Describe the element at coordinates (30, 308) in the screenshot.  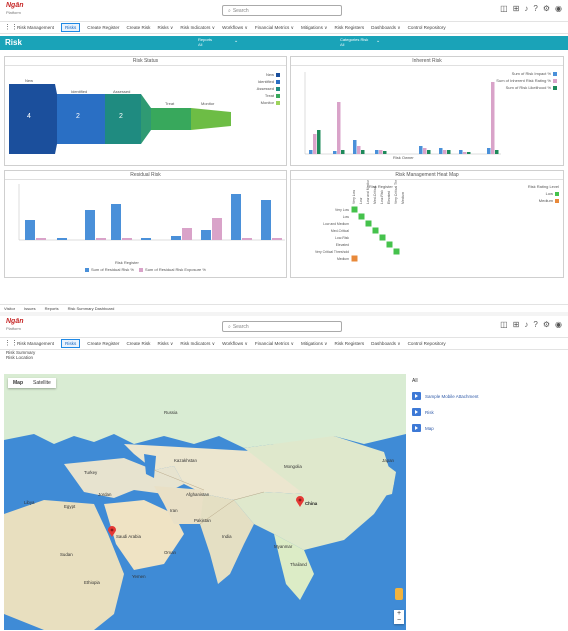
I see `status-item: Issues` at that location.